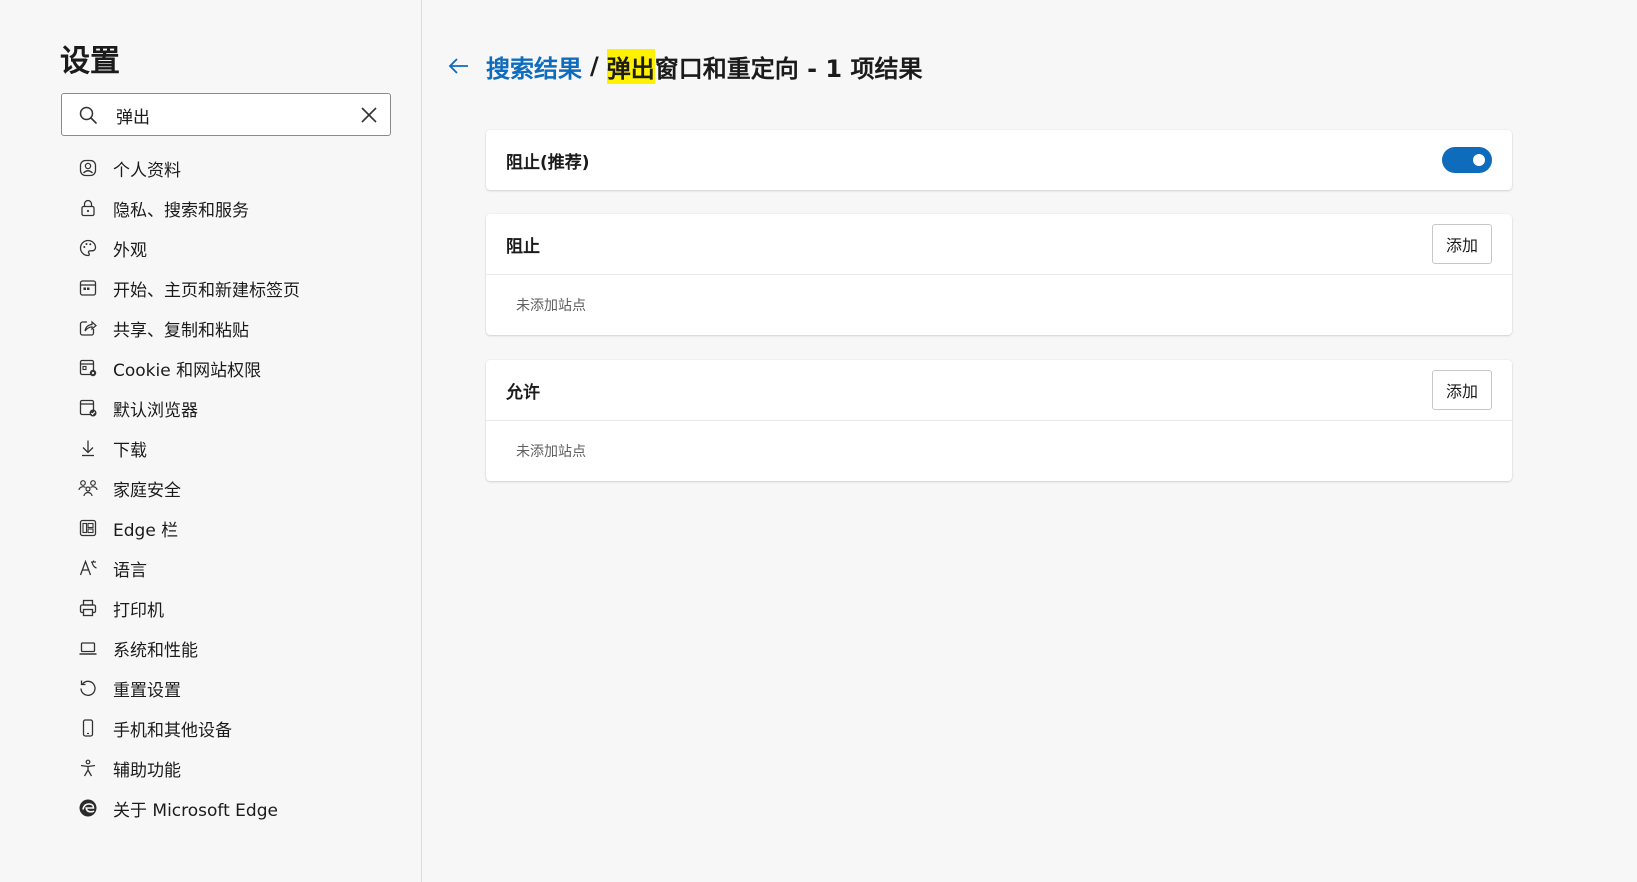 The image size is (1637, 882). Describe the element at coordinates (147, 490) in the screenshot. I see `sidebar-item-label: 家庭安全` at that location.